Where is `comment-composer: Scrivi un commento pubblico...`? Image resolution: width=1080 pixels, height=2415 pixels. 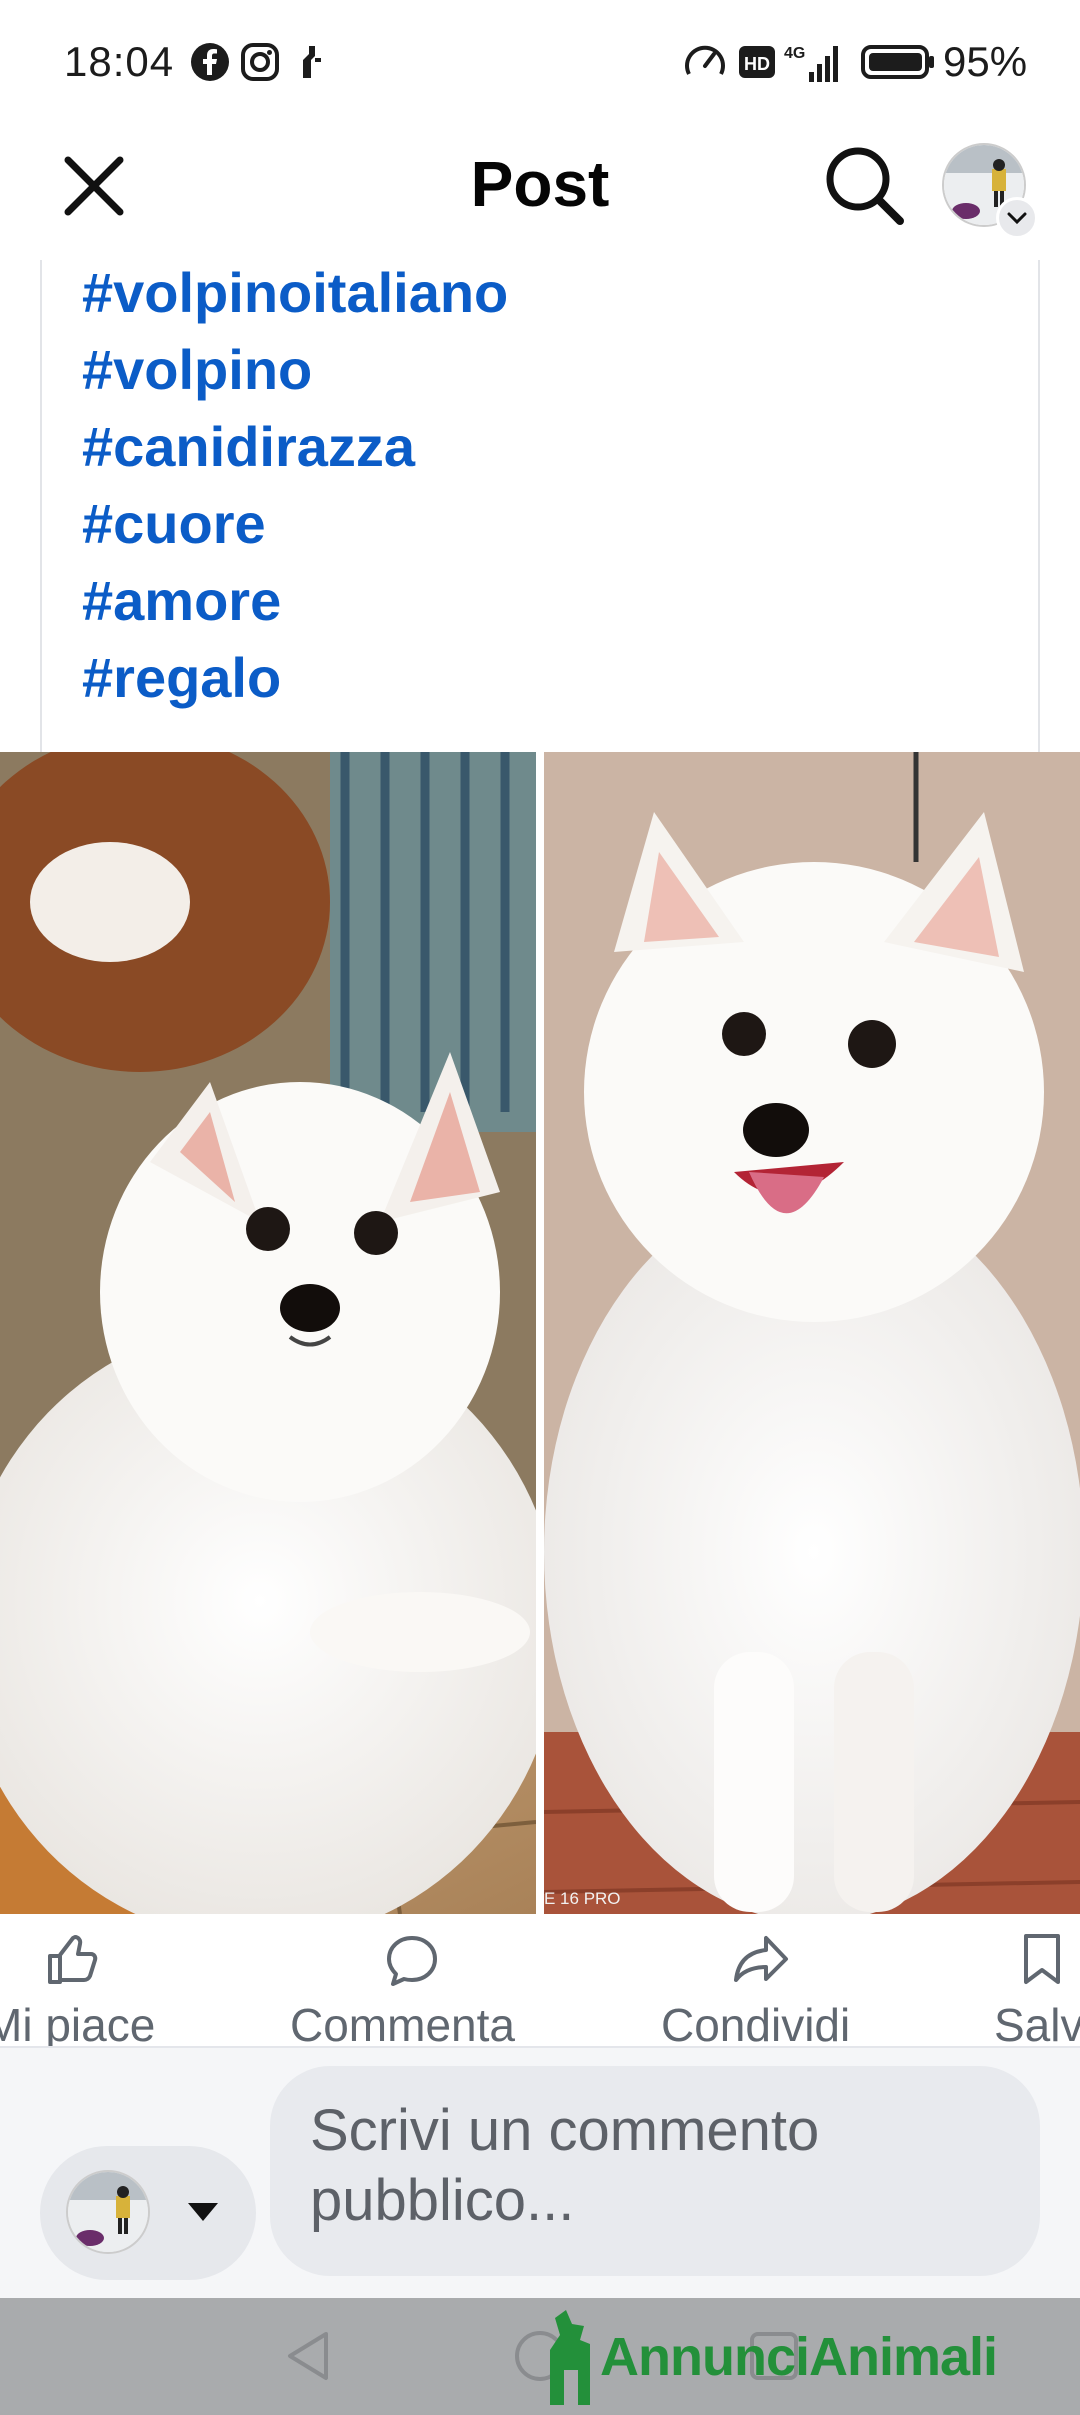
comment-composer: Scrivi un commento pubblico... is located at coordinates (540, 2173).